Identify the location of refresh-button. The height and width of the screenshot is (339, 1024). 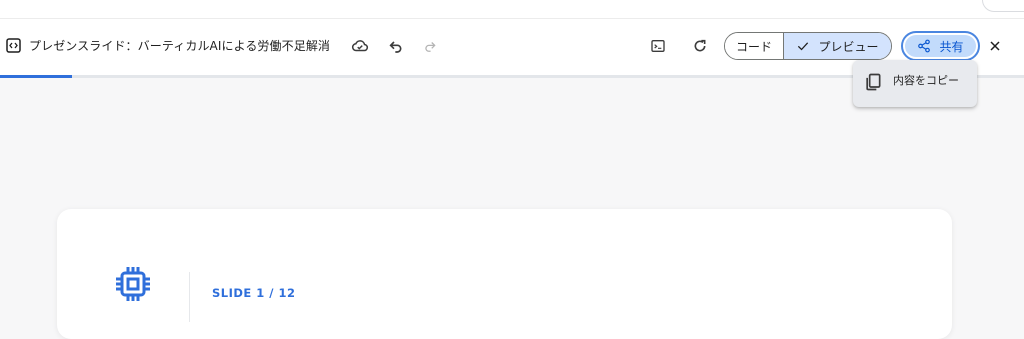
(700, 46).